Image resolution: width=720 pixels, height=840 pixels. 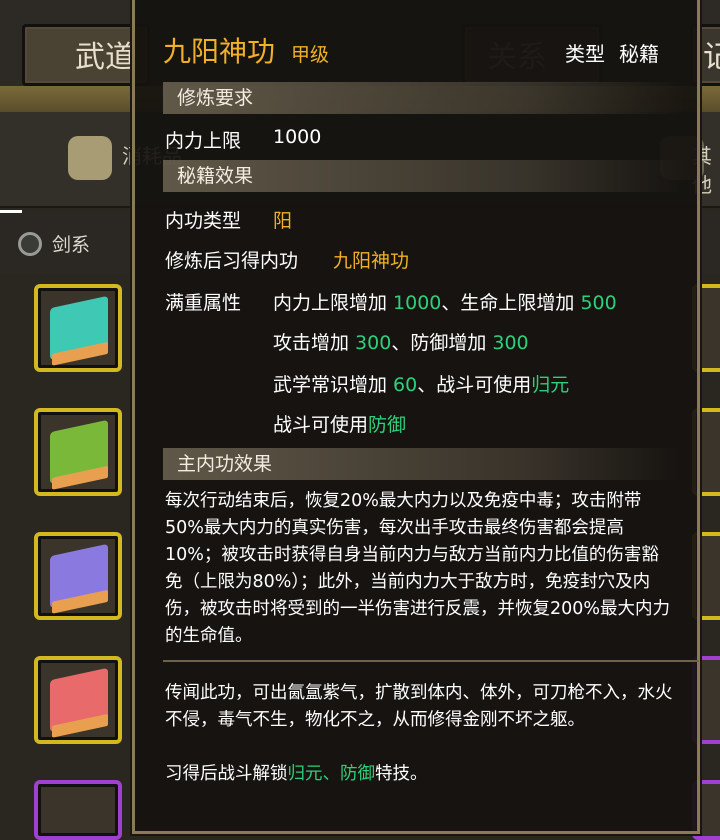 What do you see at coordinates (297, 137) in the screenshot?
I see `max-neili-value: 1000` at bounding box center [297, 137].